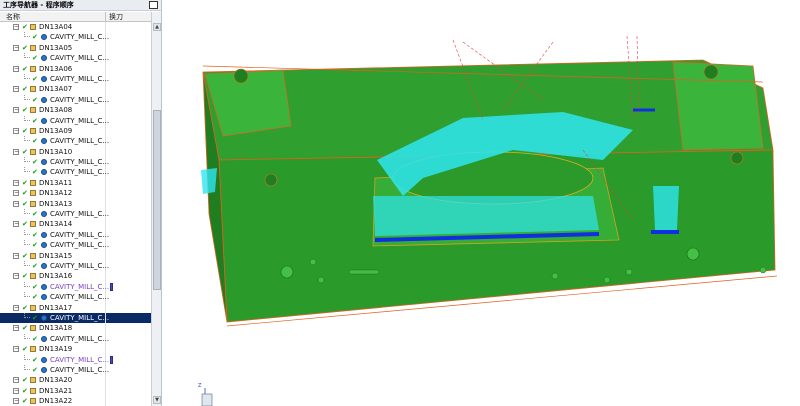  What do you see at coordinates (157, 400) in the screenshot?
I see `scroll-down-icon: ▼` at bounding box center [157, 400].